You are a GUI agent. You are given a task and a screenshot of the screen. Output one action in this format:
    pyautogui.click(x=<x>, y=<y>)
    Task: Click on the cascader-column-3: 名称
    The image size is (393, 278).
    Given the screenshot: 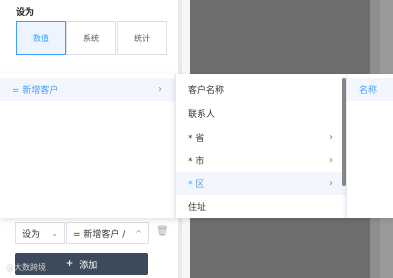 What is the action you would take?
    pyautogui.click(x=369, y=146)
    